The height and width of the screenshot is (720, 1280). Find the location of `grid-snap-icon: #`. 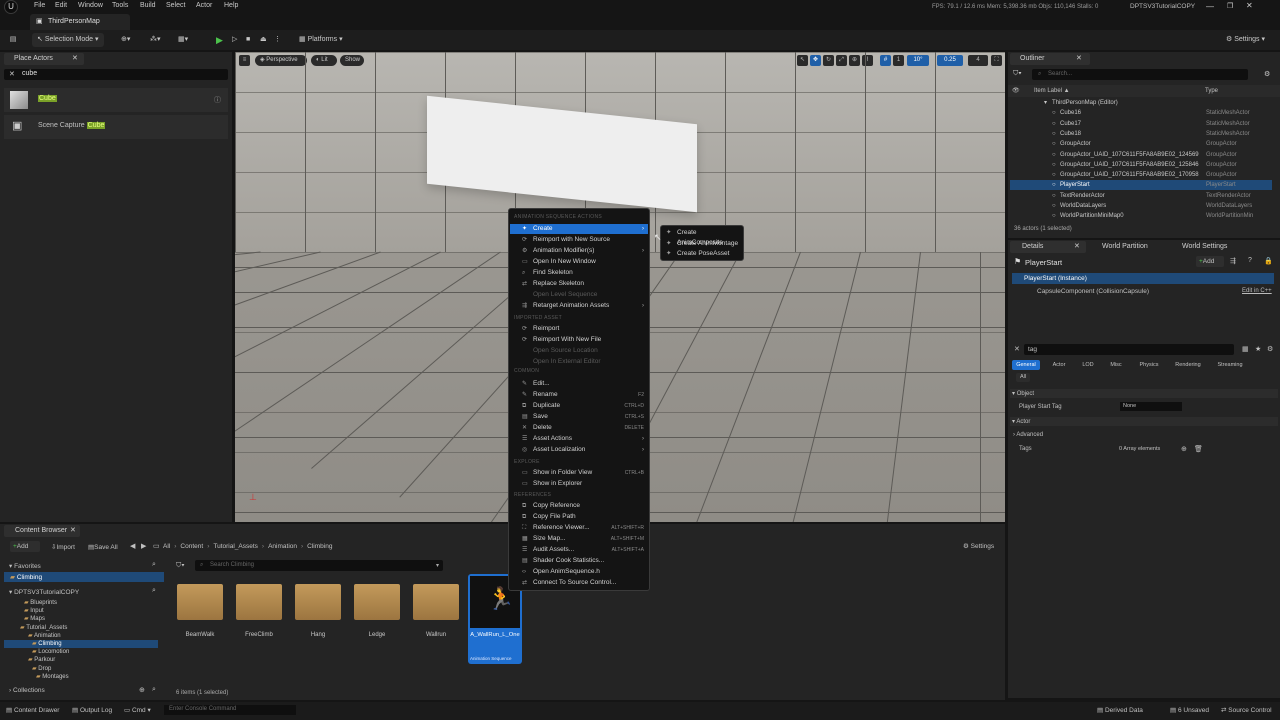

grid-snap-icon: # is located at coordinates (885, 60).